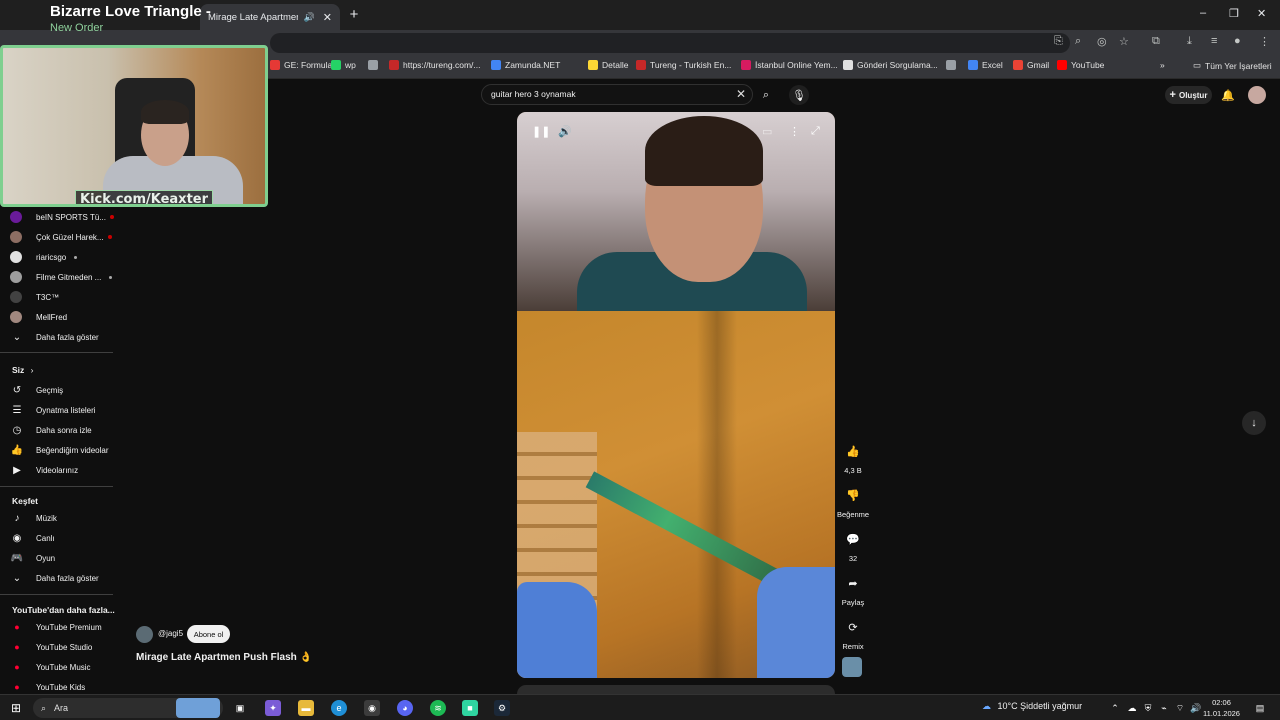 This screenshot has height=720, width=1280. What do you see at coordinates (1058, 41) in the screenshot?
I see `install-icon: ⎘` at bounding box center [1058, 41].